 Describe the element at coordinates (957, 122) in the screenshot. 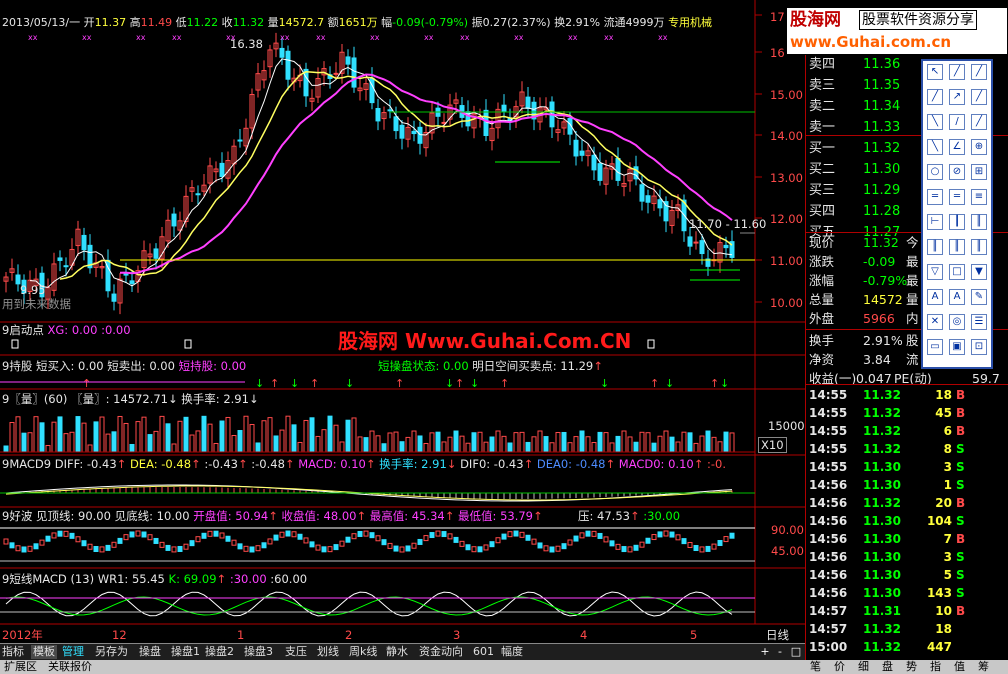

I see `trend-icon: /` at that location.